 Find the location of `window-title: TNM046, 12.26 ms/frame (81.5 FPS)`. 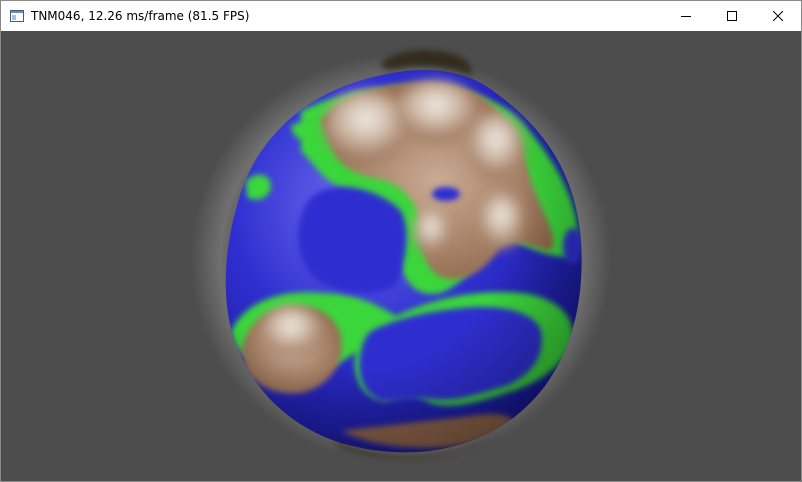

window-title: TNM046, 12.26 ms/frame (81.5 FPS) is located at coordinates (140, 16).